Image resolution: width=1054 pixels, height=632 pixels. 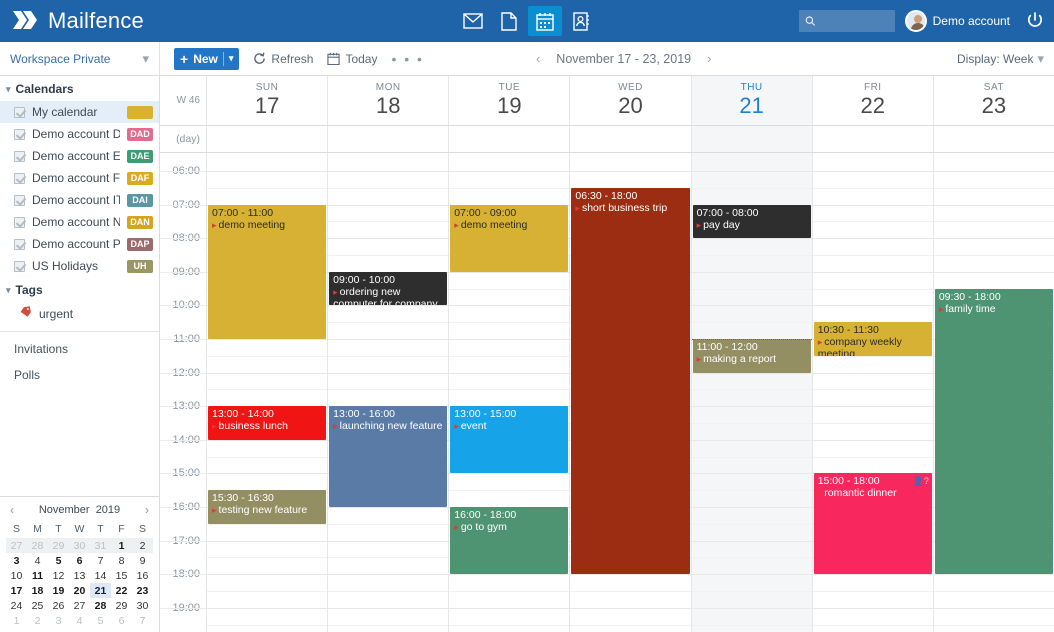 What do you see at coordinates (709, 58) in the screenshot?
I see `next-week-button: ›` at bounding box center [709, 58].